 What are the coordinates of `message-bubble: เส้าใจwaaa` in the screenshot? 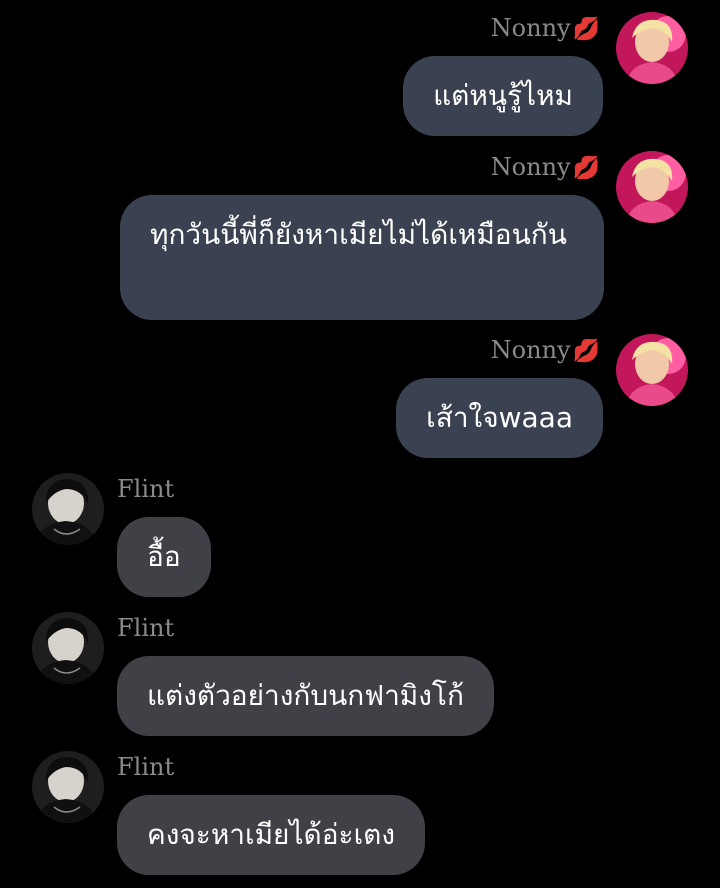 It's located at (499, 418).